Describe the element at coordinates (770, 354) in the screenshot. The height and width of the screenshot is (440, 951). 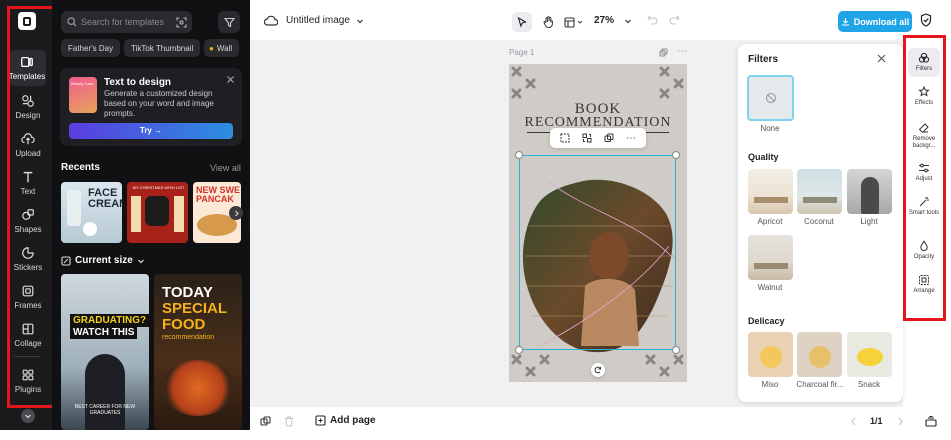
I see `filter-miso` at that location.